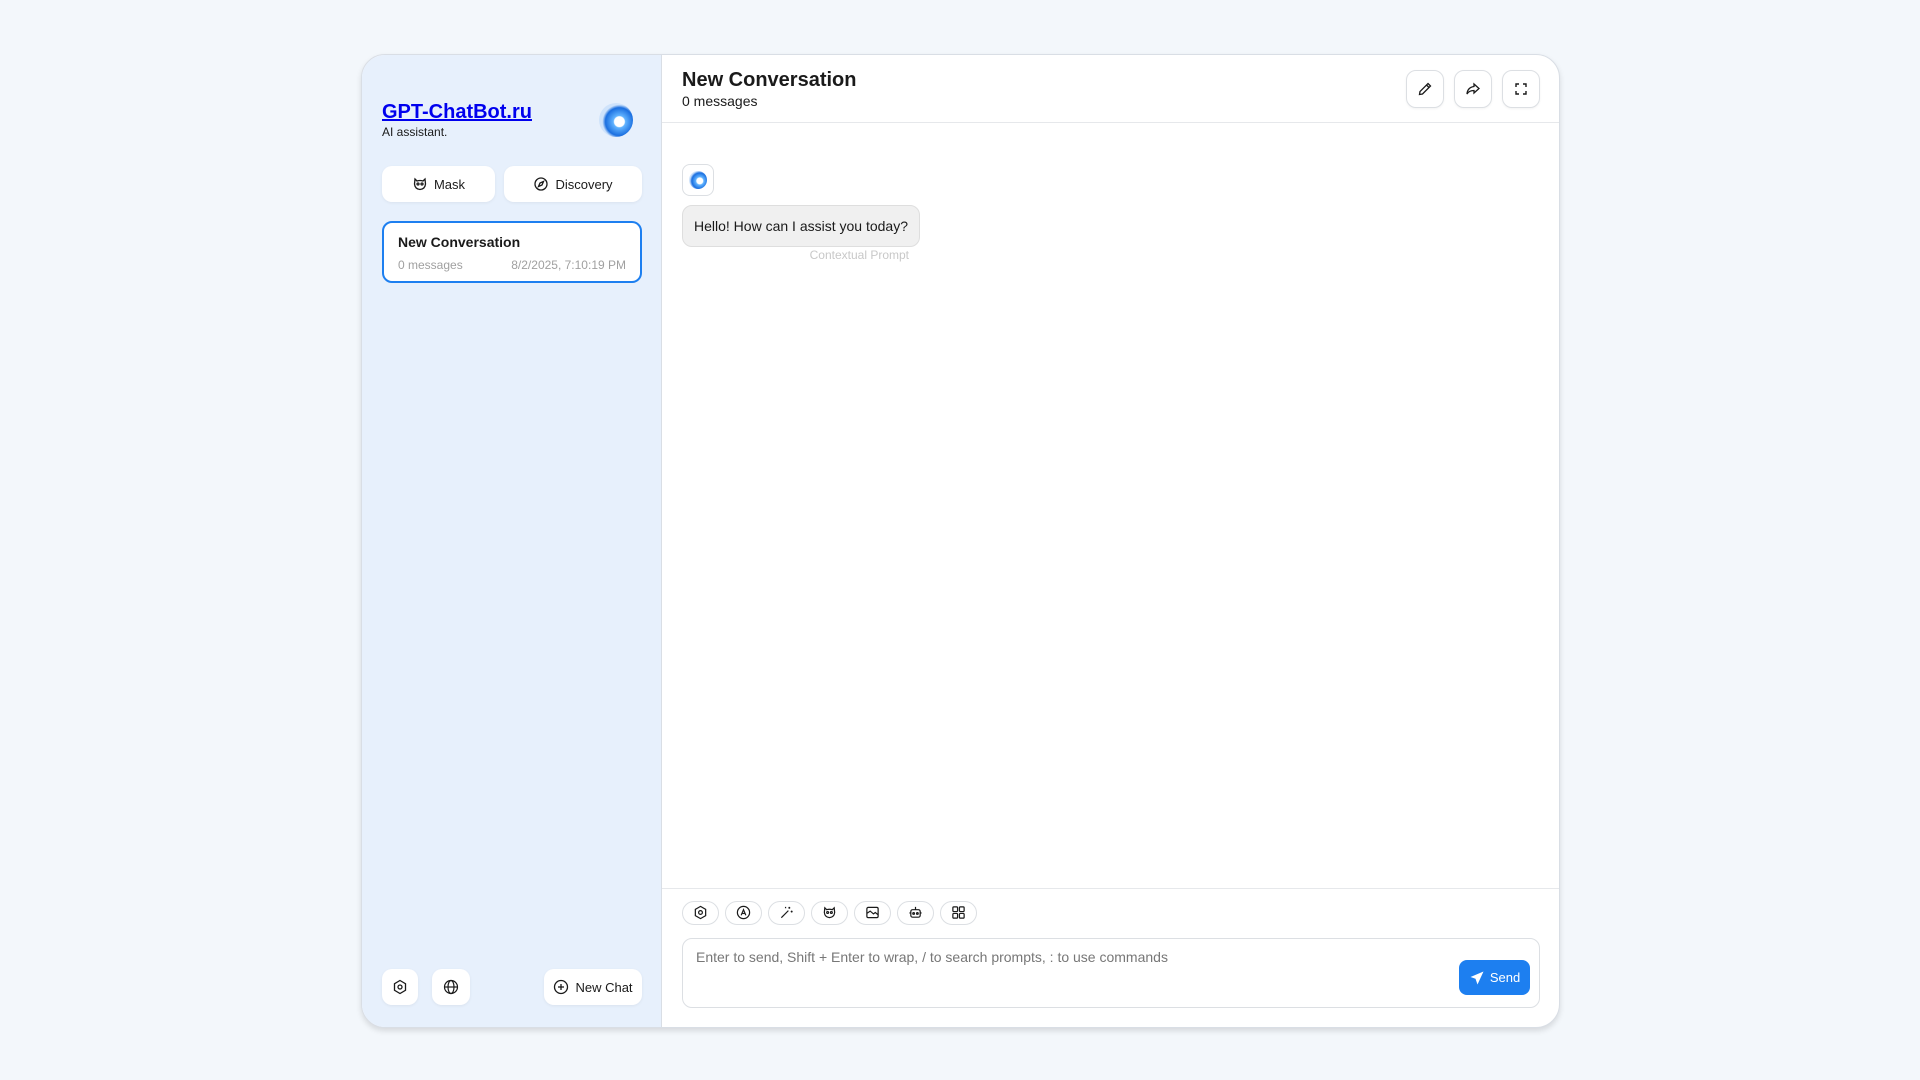 The height and width of the screenshot is (1080, 1920). I want to click on conversation-message-count: 0 messages, so click(720, 101).